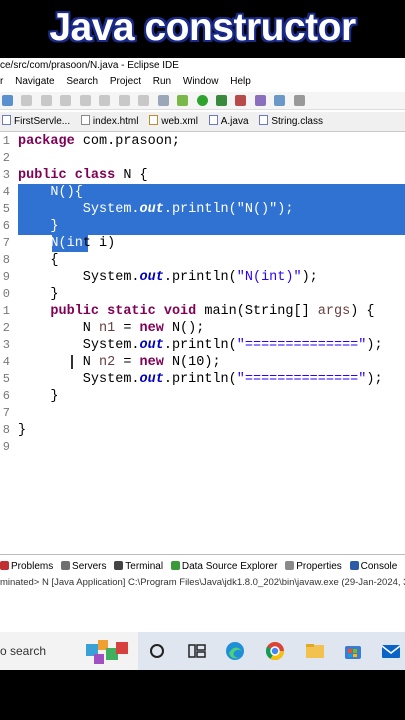 The height and width of the screenshot is (720, 405). What do you see at coordinates (202, 27) in the screenshot?
I see `video-title: Java constructor` at bounding box center [202, 27].